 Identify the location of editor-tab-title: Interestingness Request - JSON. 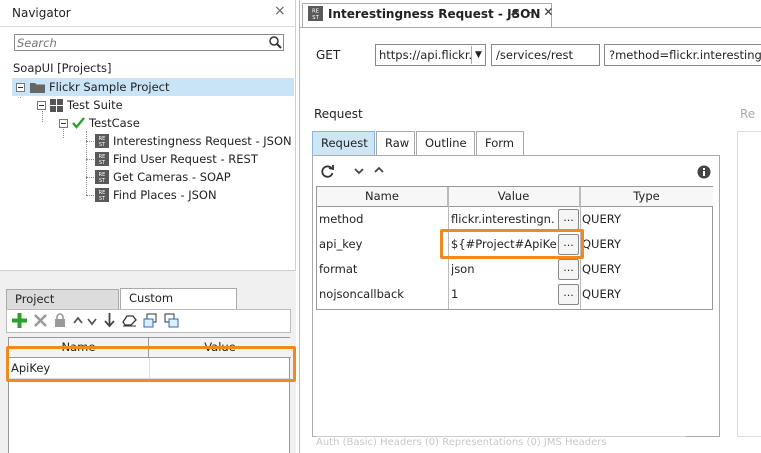
(434, 14).